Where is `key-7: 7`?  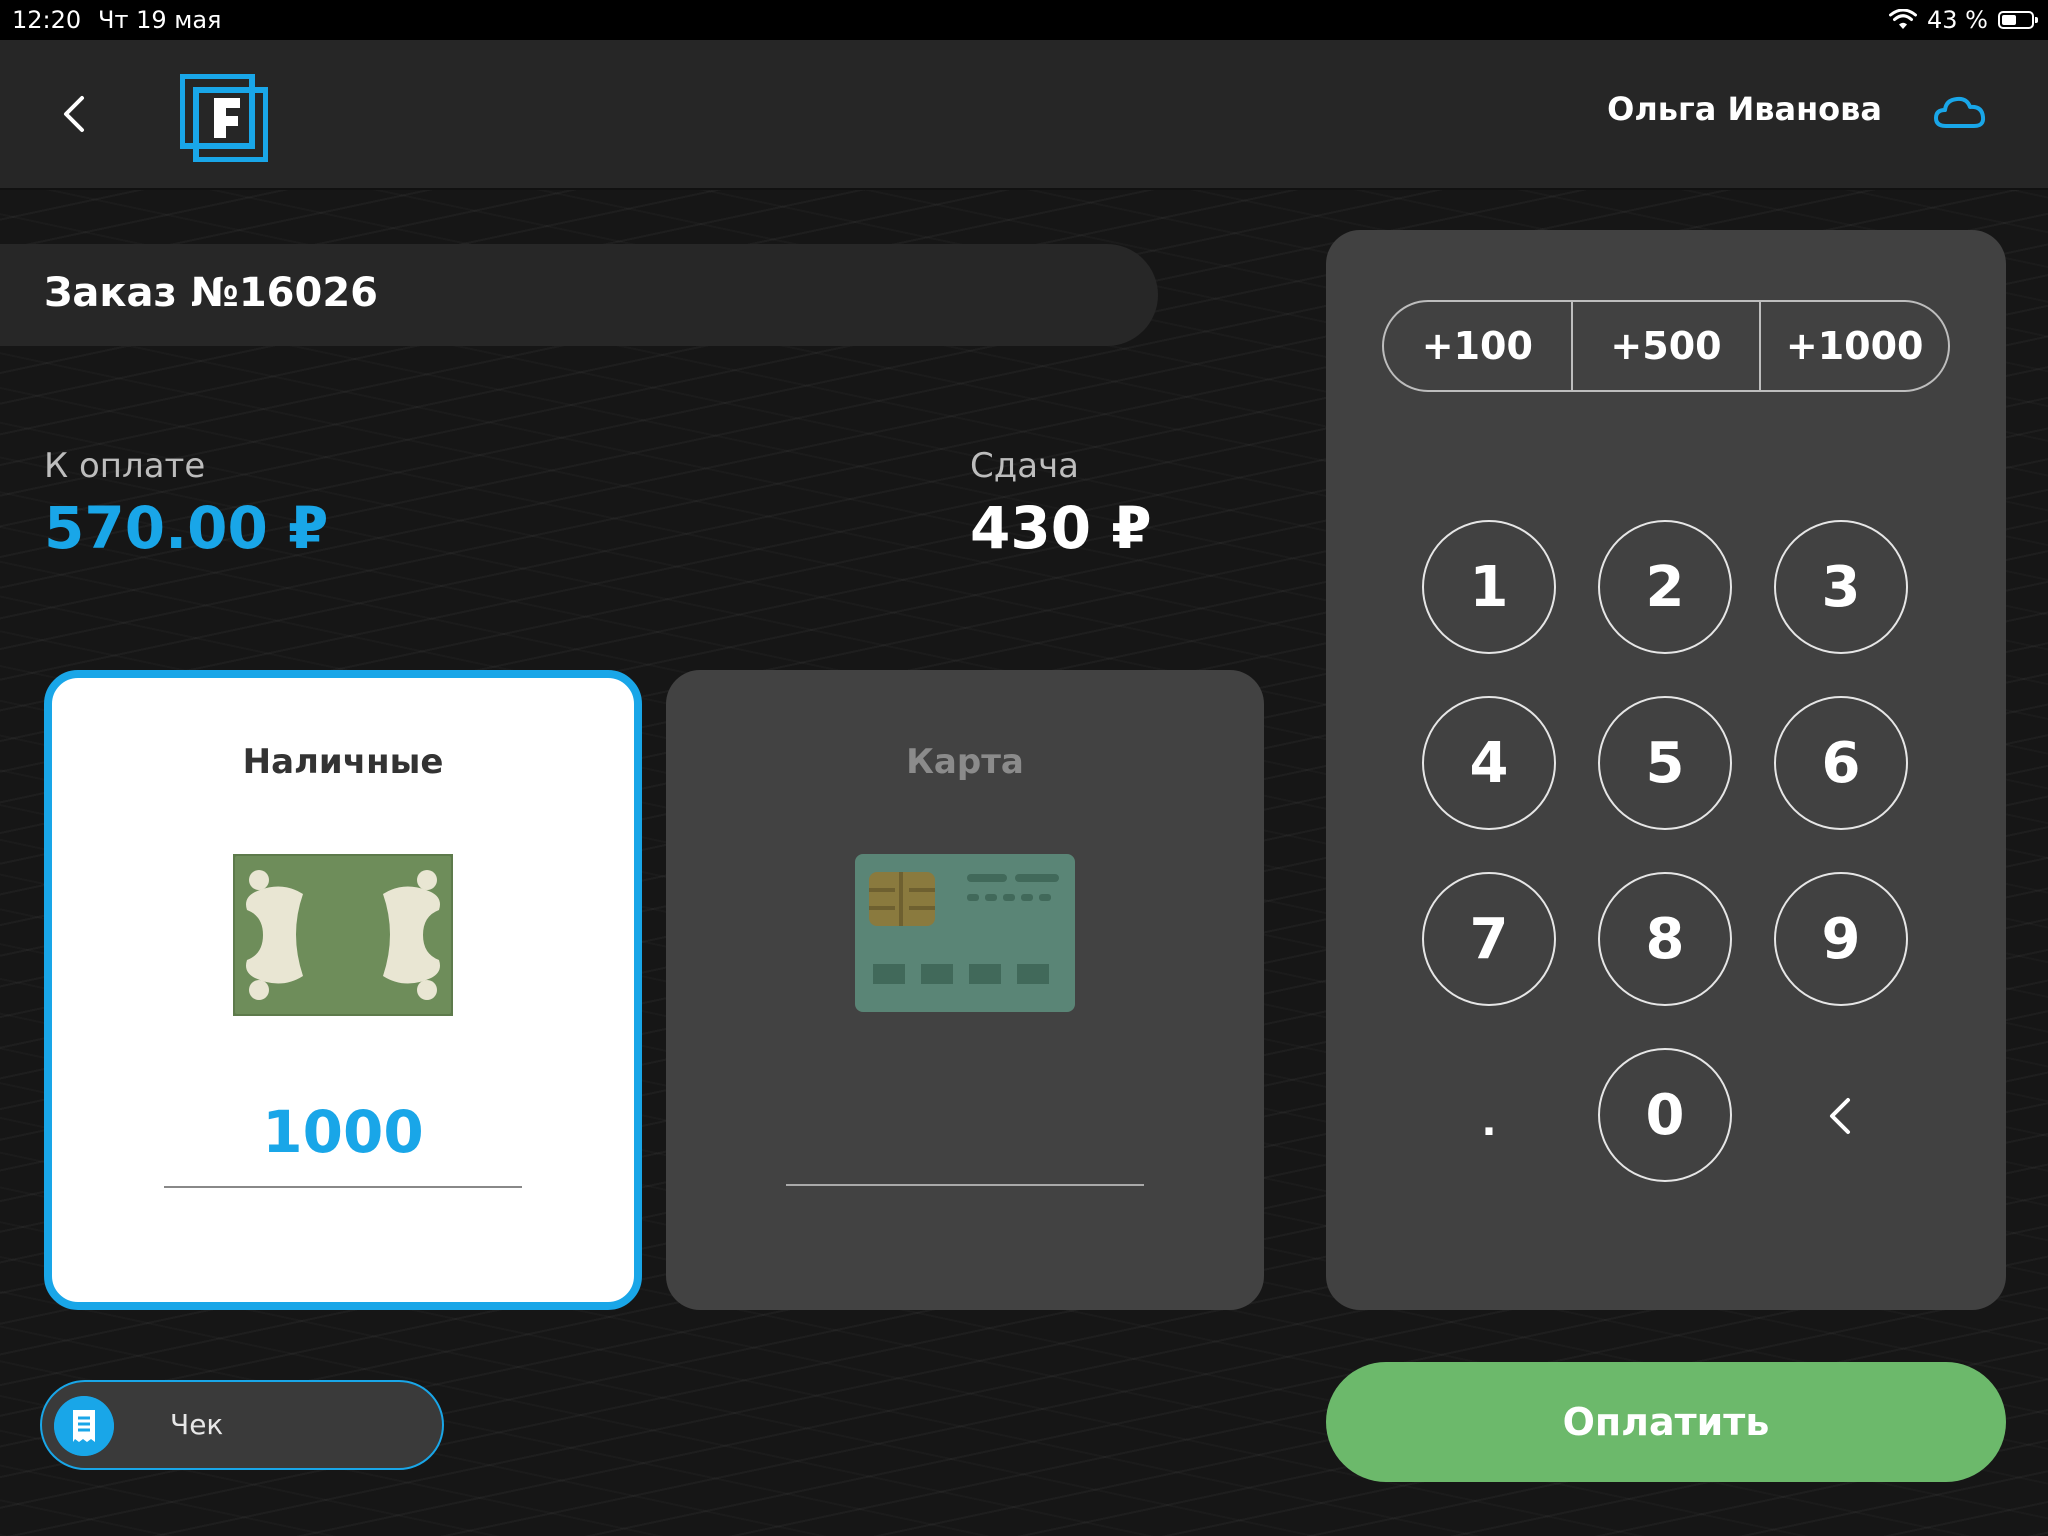
key-7: 7 is located at coordinates (1489, 939).